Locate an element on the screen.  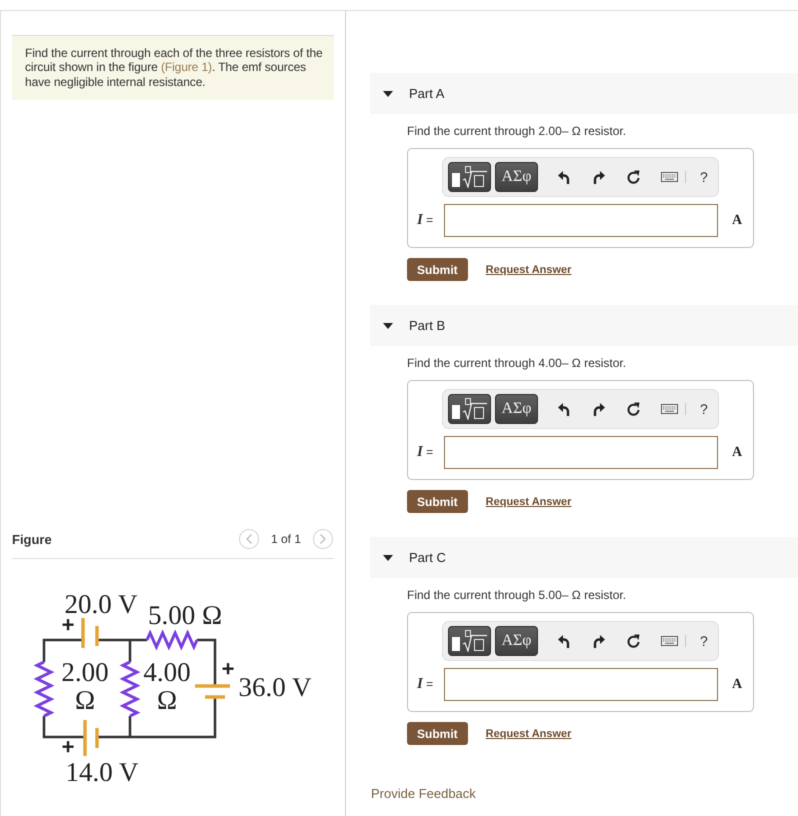
chevron-right-icon is located at coordinates (323, 539).